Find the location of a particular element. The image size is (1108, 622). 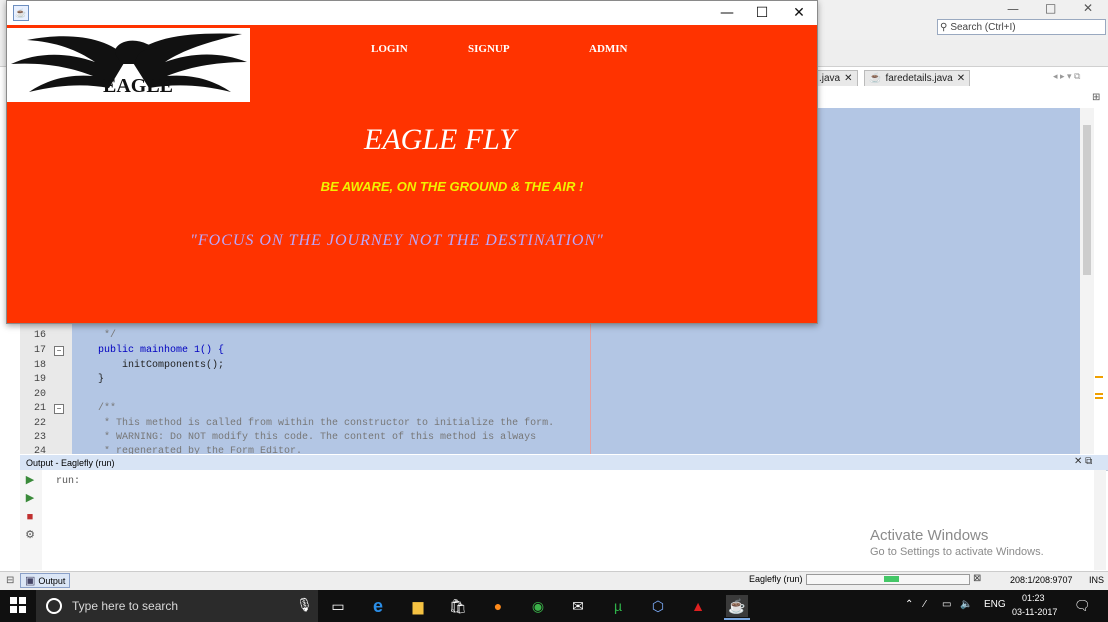

windows-start-icon is located at coordinates (18, 605).